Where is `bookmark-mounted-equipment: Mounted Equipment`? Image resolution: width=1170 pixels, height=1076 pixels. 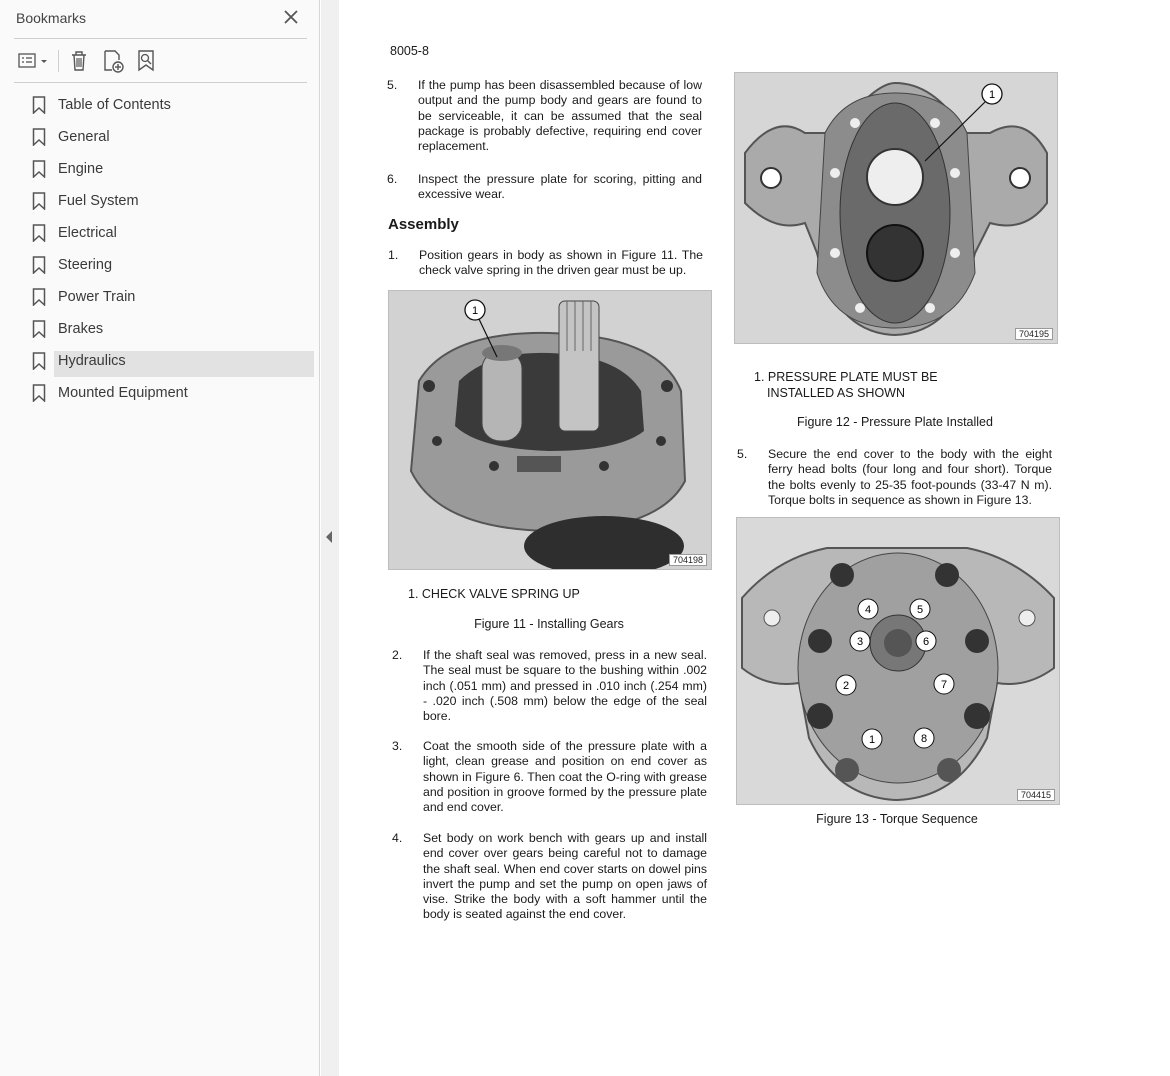 bookmark-mounted-equipment: Mounted Equipment is located at coordinates (171, 393).